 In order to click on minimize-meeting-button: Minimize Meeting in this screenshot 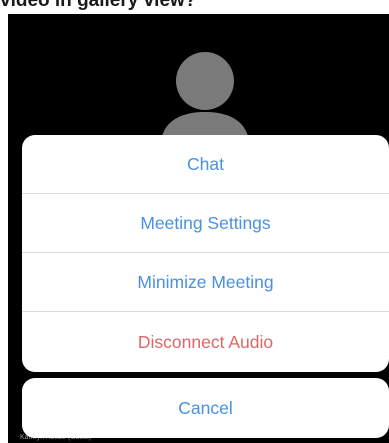, I will do `click(205, 282)`.